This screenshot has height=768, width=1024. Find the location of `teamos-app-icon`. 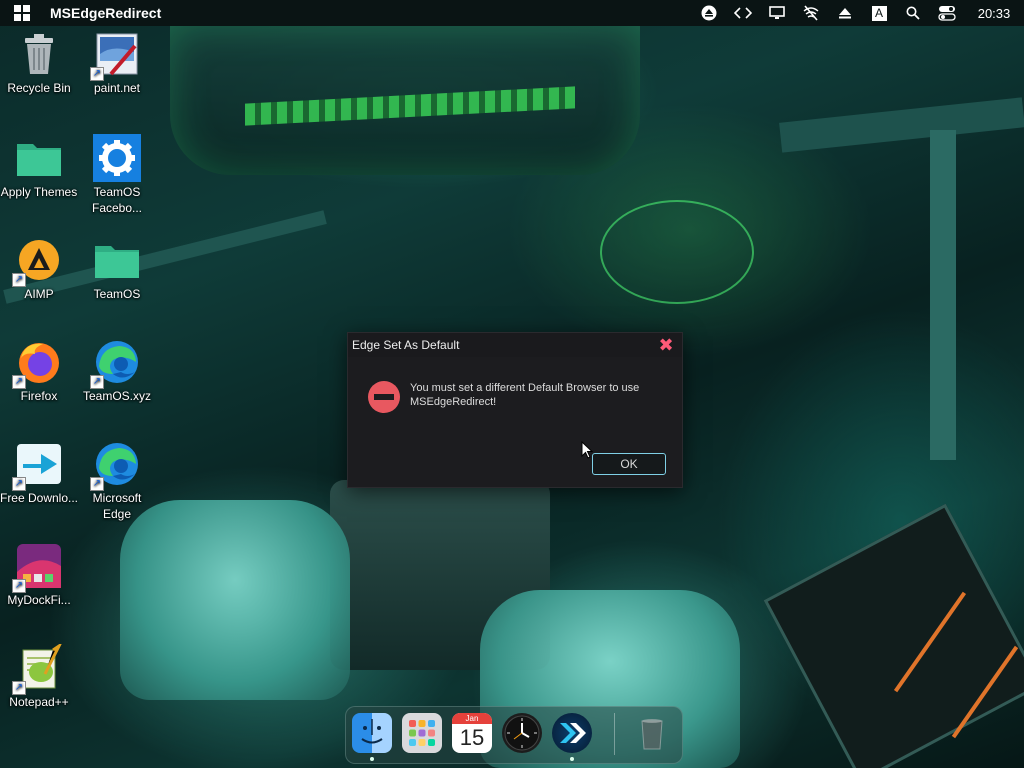

teamos-app-icon is located at coordinates (572, 733).